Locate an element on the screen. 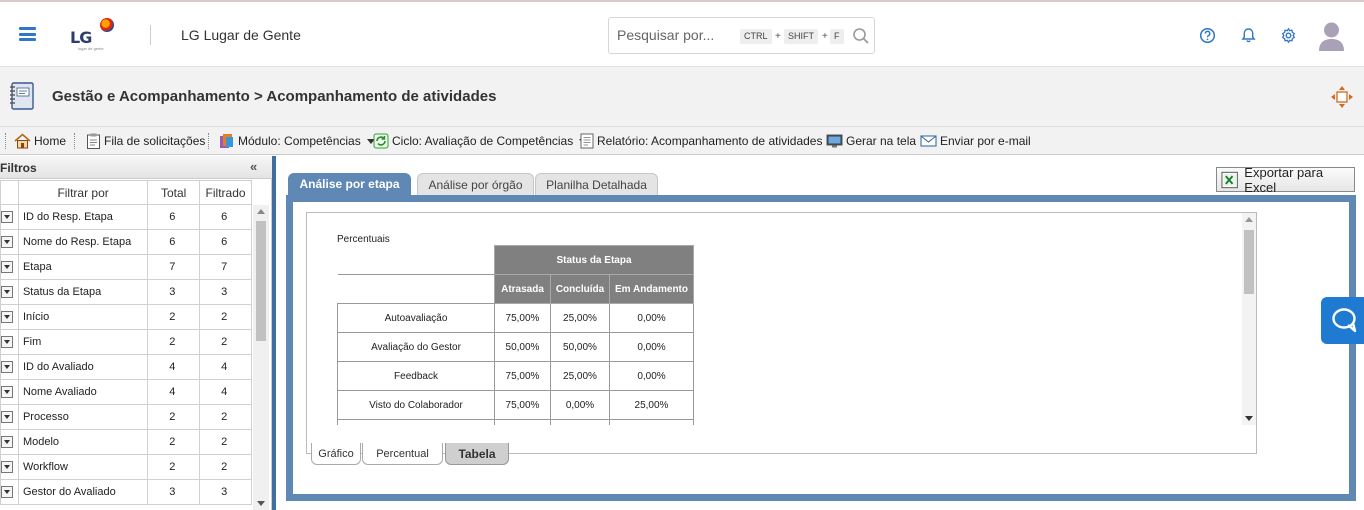 The image size is (1364, 510). table-row: ID do Avaliado 4 4 is located at coordinates (126, 367).